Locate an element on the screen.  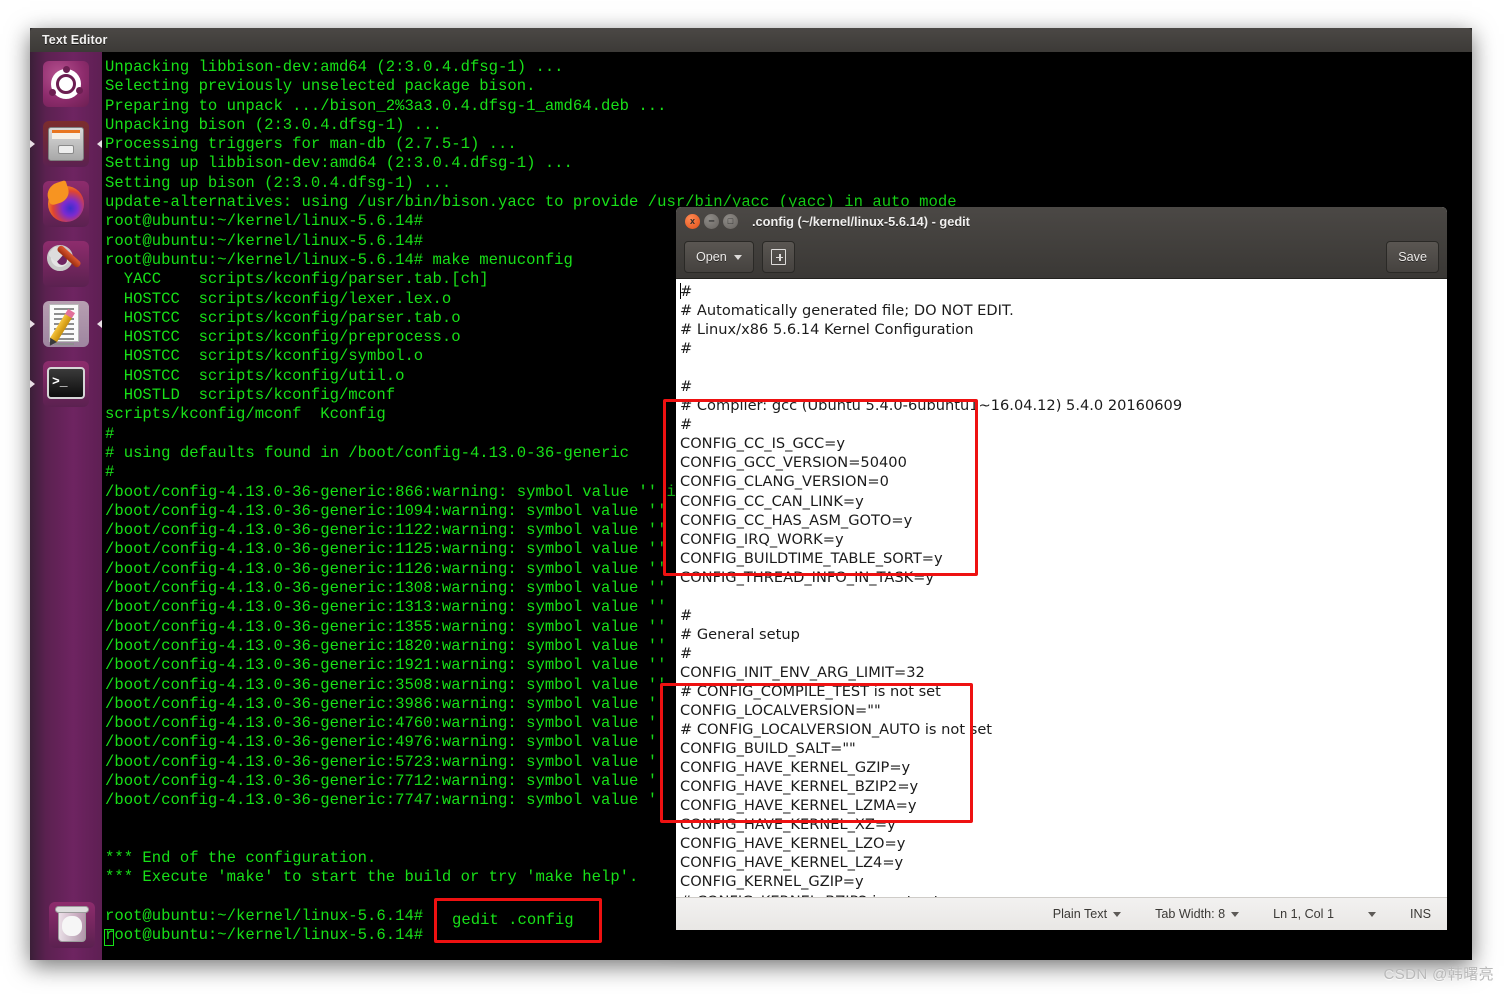
text-editor-icon is located at coordinates (66, 324).